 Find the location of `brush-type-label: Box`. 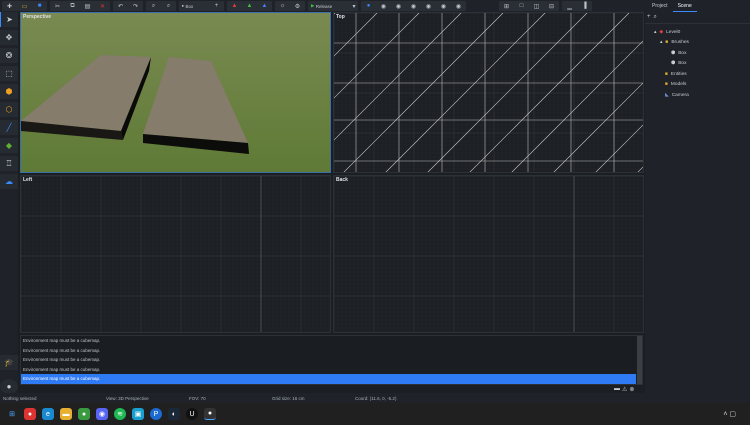

brush-type-label: Box is located at coordinates (189, 6).